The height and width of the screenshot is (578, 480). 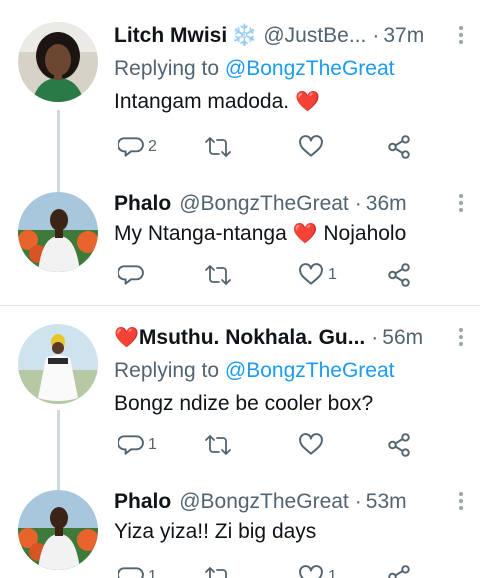 I want to click on tweet-text-body: Nojaholo, so click(x=365, y=233).